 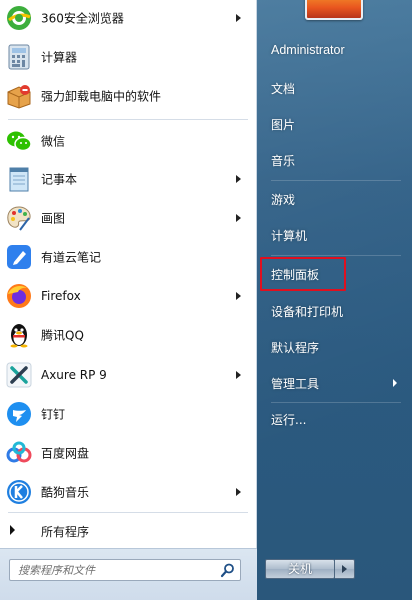 What do you see at coordinates (334, 10) in the screenshot?
I see `user-picture` at bounding box center [334, 10].